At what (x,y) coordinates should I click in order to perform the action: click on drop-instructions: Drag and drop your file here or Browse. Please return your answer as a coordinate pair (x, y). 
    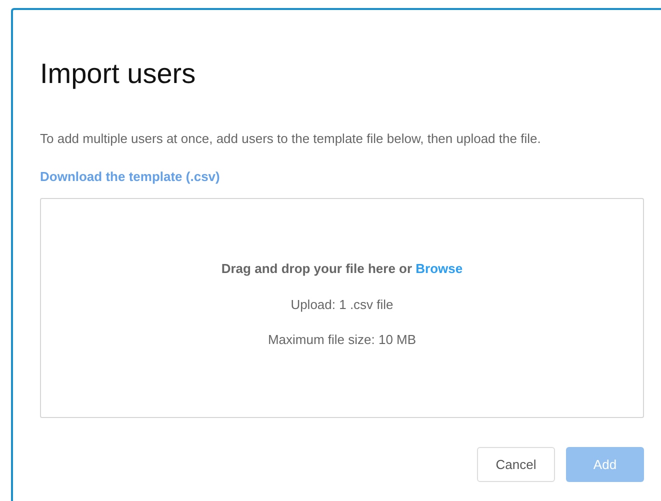
    Looking at the image, I should click on (342, 269).